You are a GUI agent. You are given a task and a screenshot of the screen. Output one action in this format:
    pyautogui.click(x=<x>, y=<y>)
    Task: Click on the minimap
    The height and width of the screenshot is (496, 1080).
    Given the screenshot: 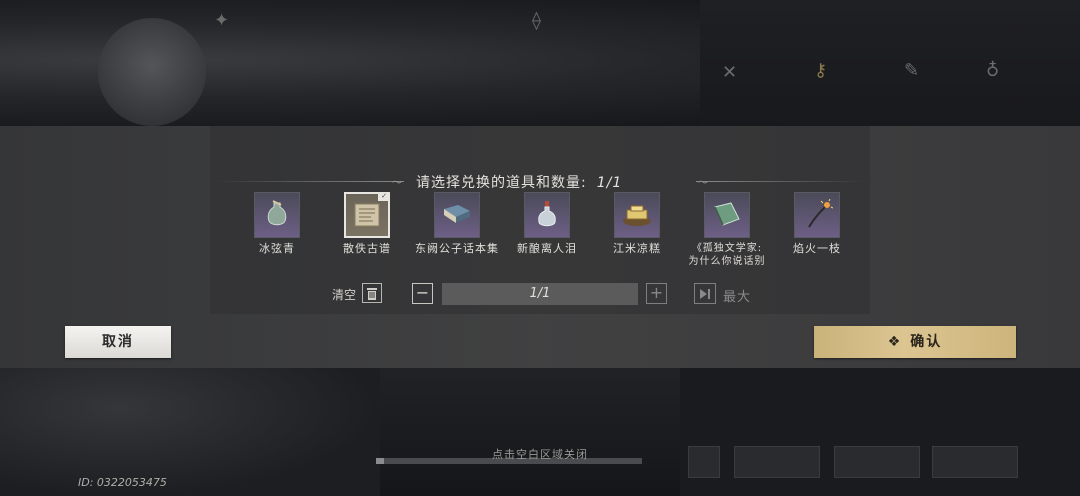 What is the action you would take?
    pyautogui.click(x=152, y=72)
    